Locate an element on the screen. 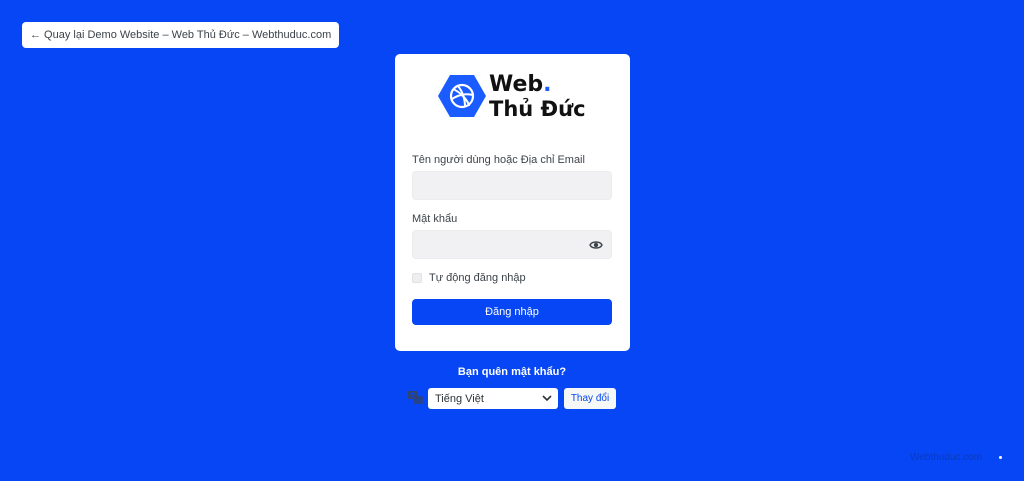  remember-me: Tự động đăng nhập is located at coordinates (469, 278).